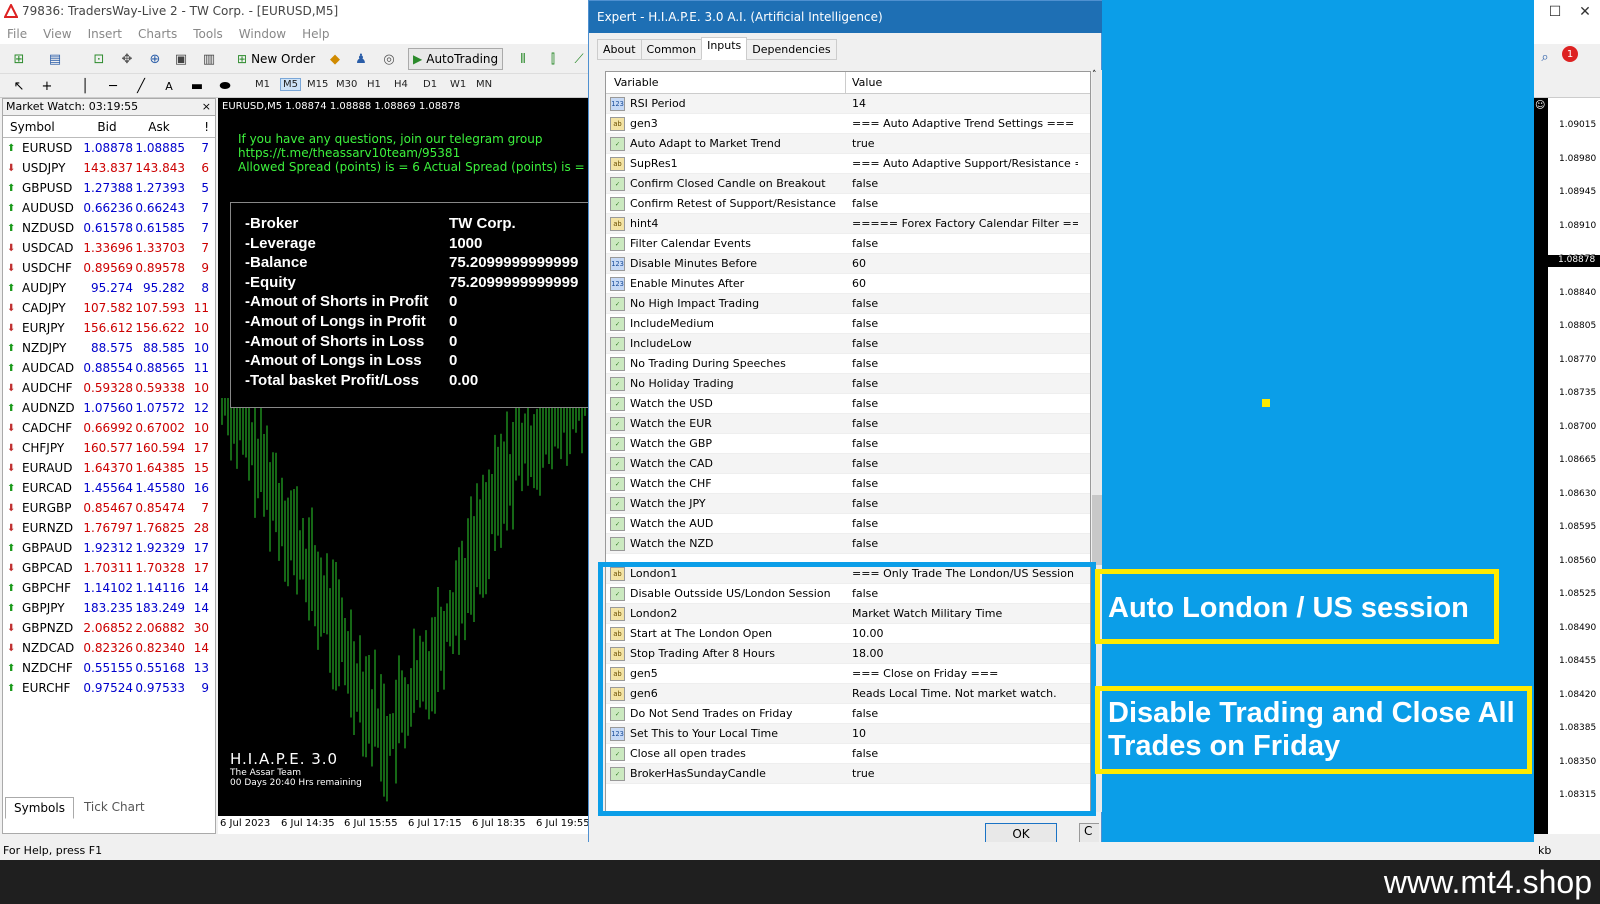 The width and height of the screenshot is (1600, 904). I want to click on market-watch-row: ⬇ EURNZD 1.76797 1.76825 28, so click(109, 528).